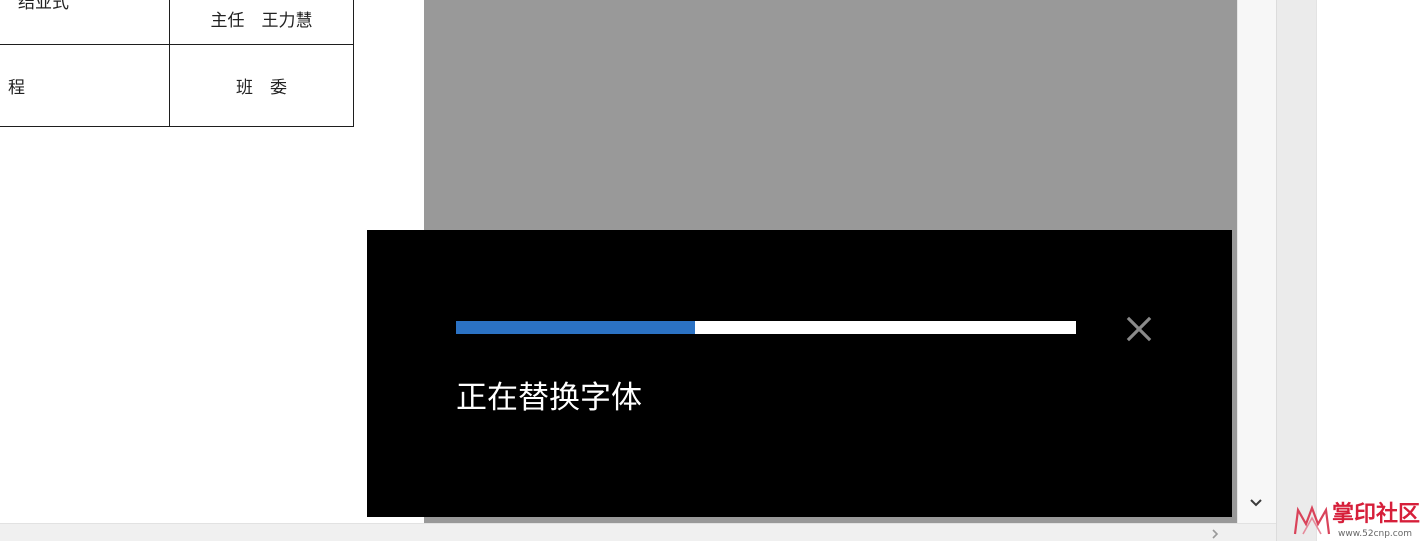 The image size is (1423, 541). Describe the element at coordinates (1296, 270) in the screenshot. I see `side-panel` at that location.